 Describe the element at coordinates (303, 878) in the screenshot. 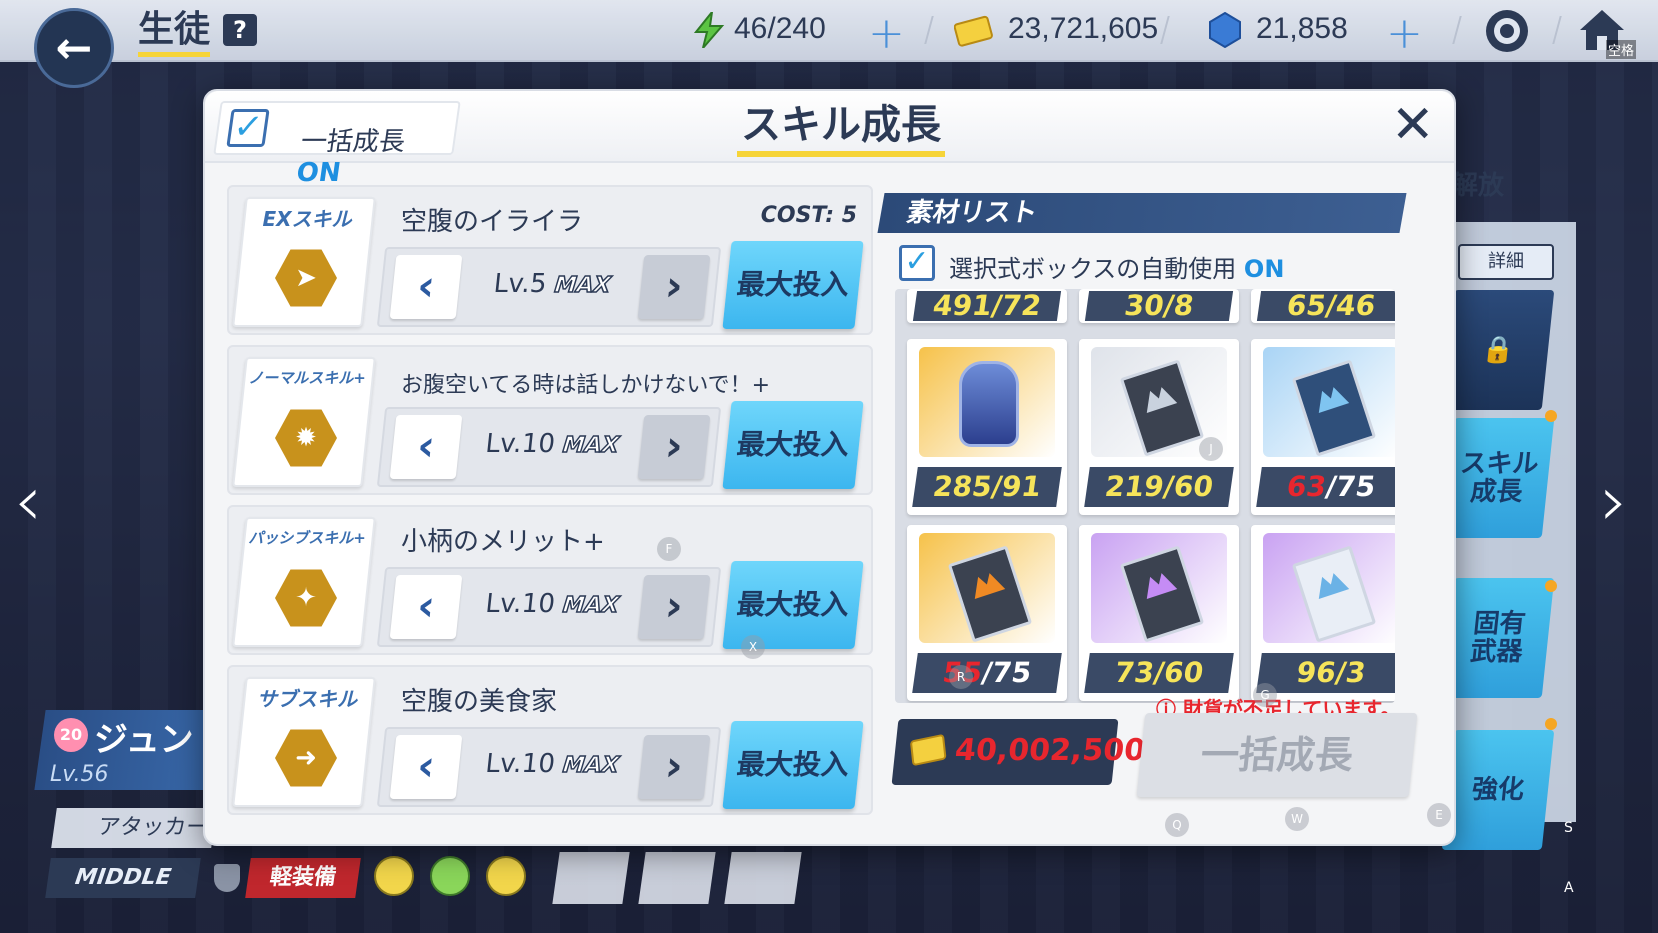

I see `armor-tag: 軽装備` at that location.